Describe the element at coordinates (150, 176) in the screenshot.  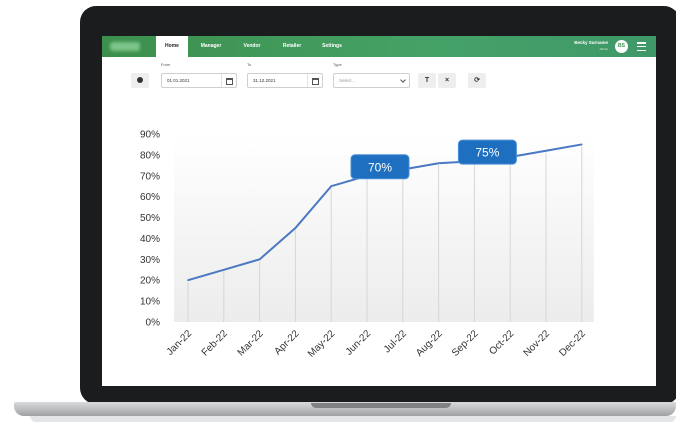
I see `y-tick-label: 70%` at that location.